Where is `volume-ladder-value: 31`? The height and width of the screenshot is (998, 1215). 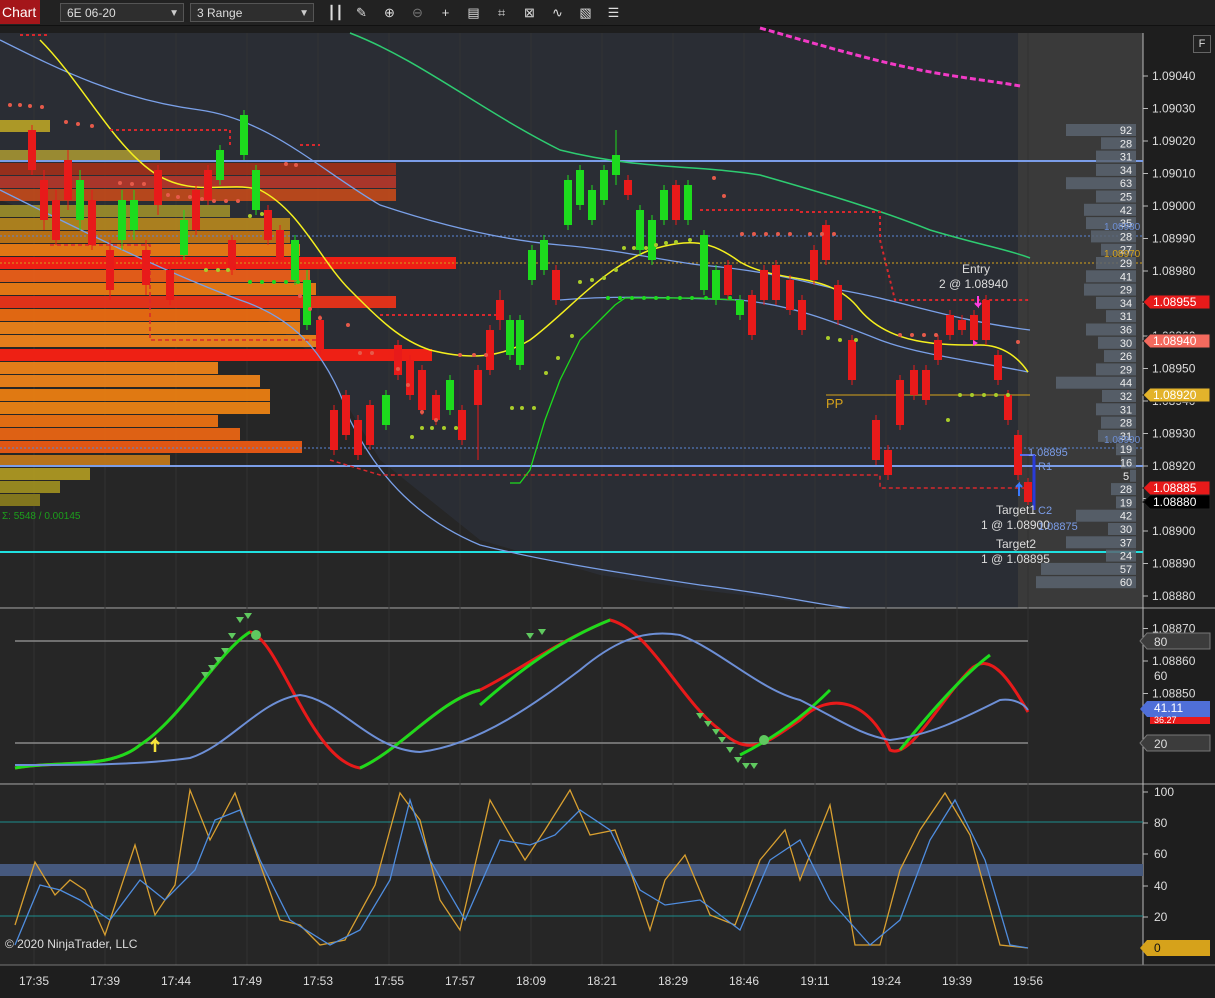 volume-ladder-value: 31 is located at coordinates (1126, 158).